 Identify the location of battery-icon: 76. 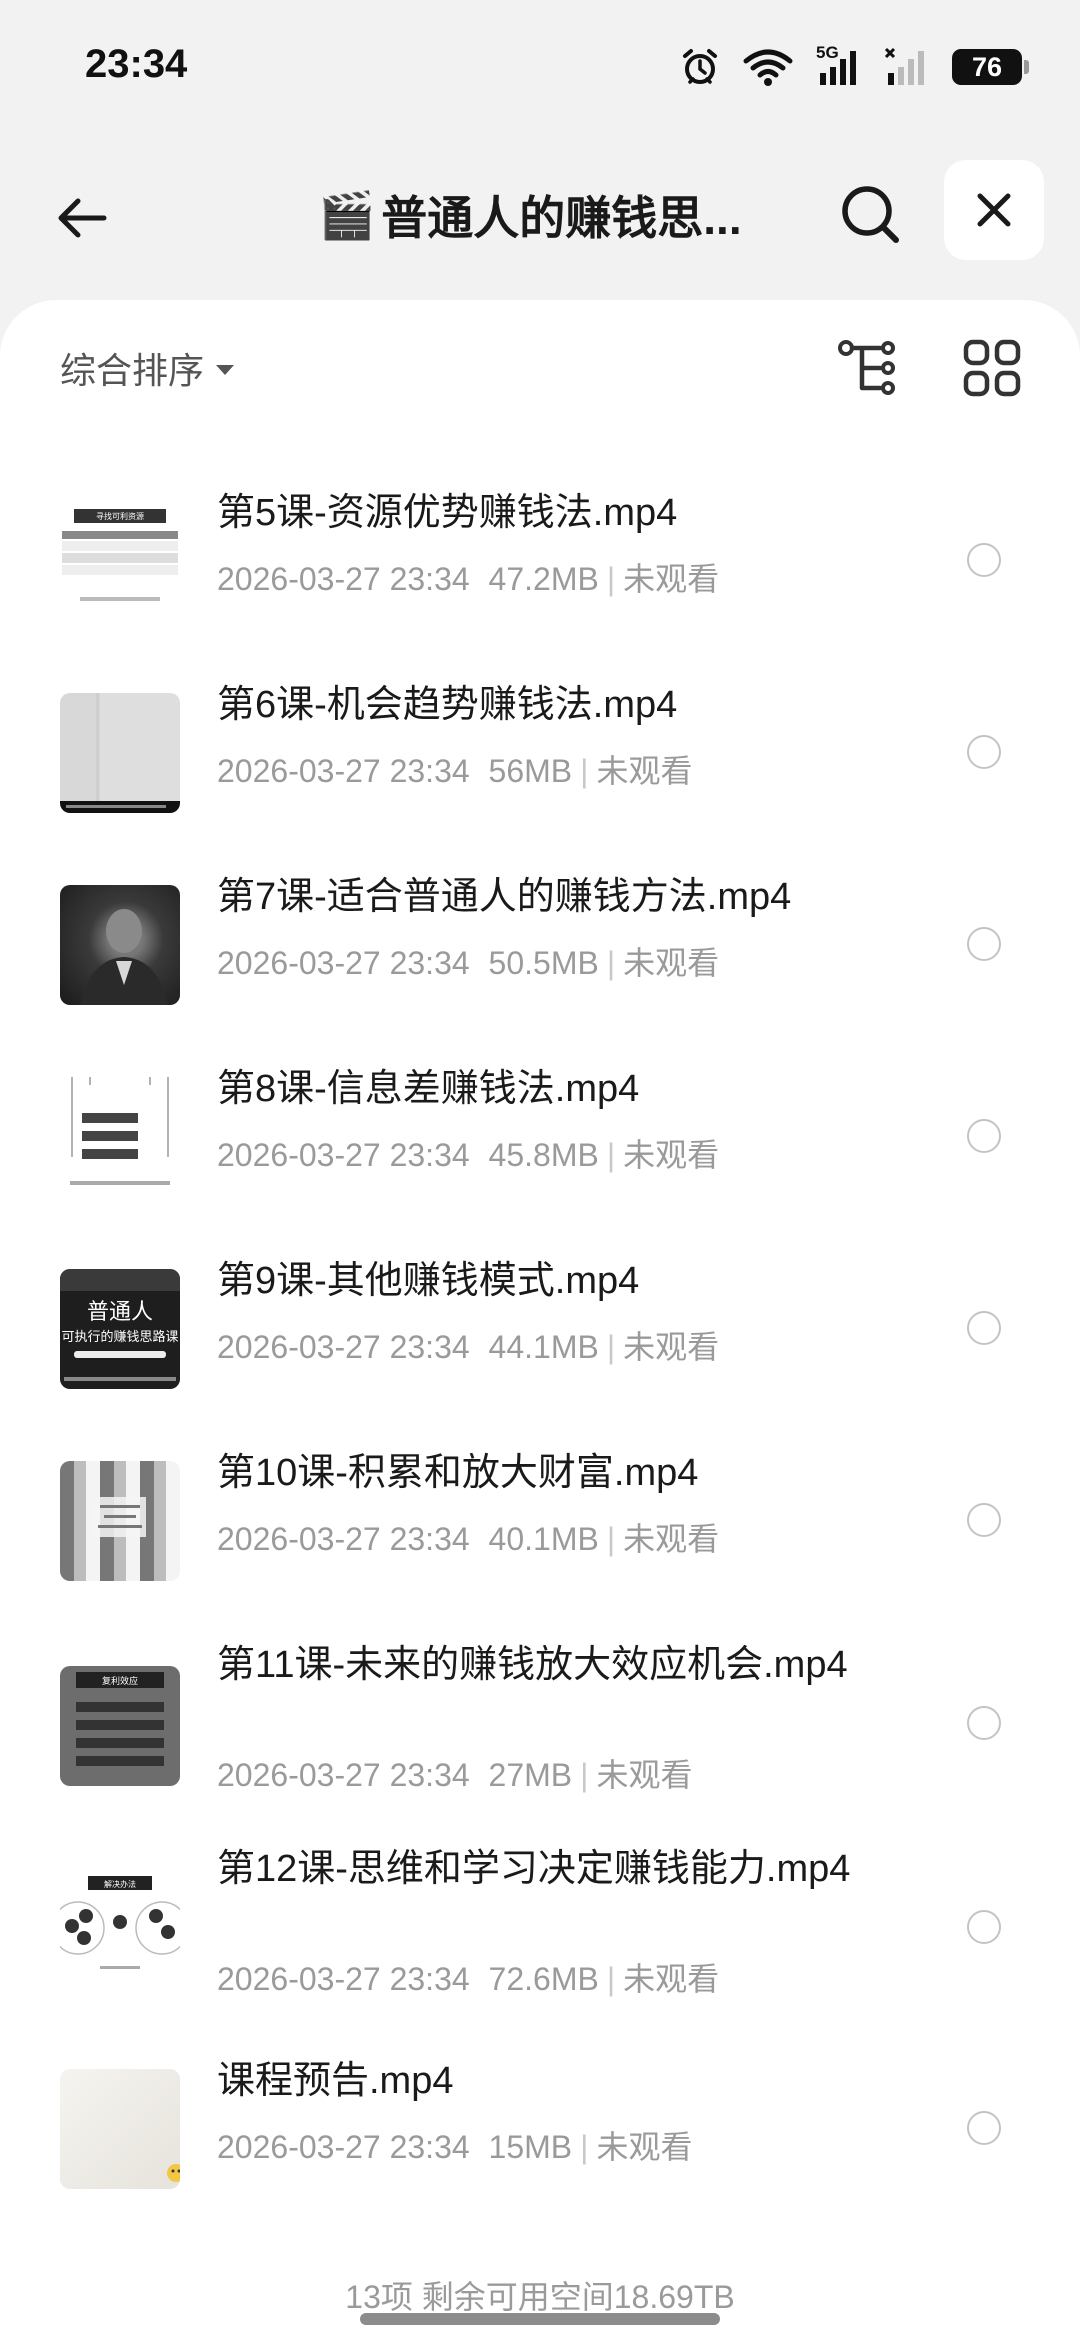
(990, 67).